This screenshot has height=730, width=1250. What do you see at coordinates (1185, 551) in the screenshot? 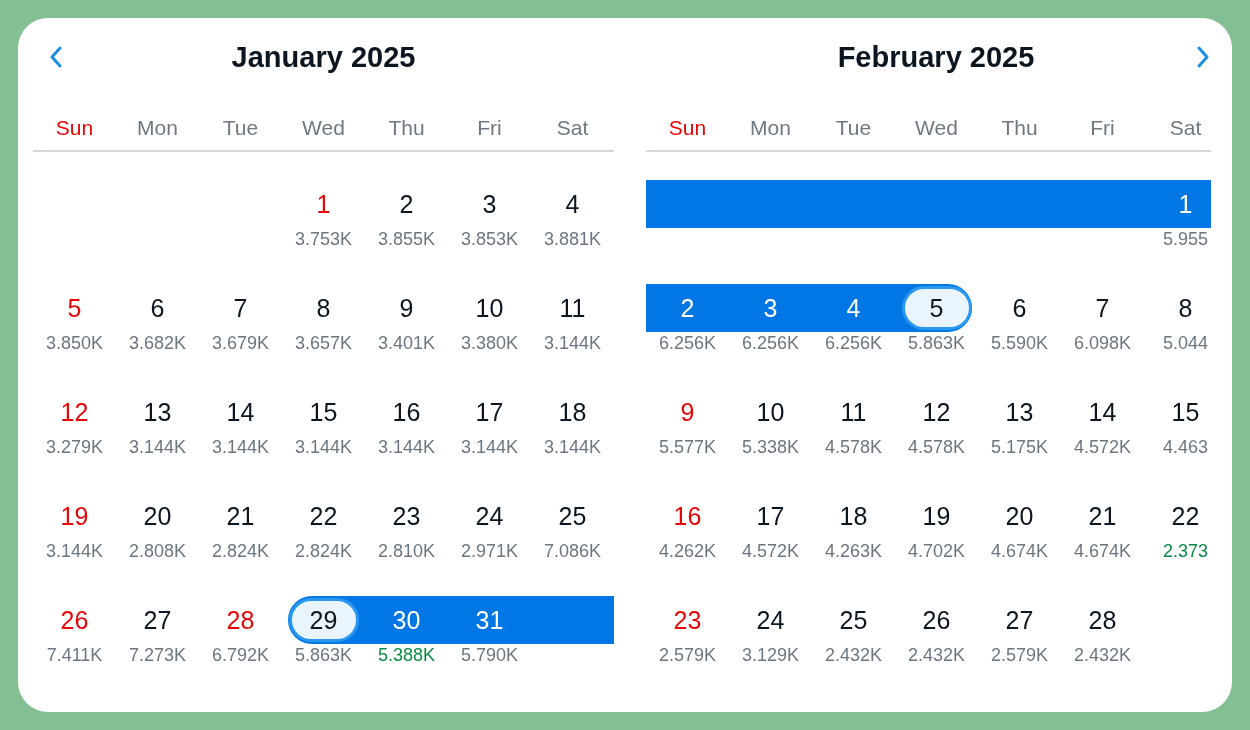
I see `price-label: 2.373` at bounding box center [1185, 551].